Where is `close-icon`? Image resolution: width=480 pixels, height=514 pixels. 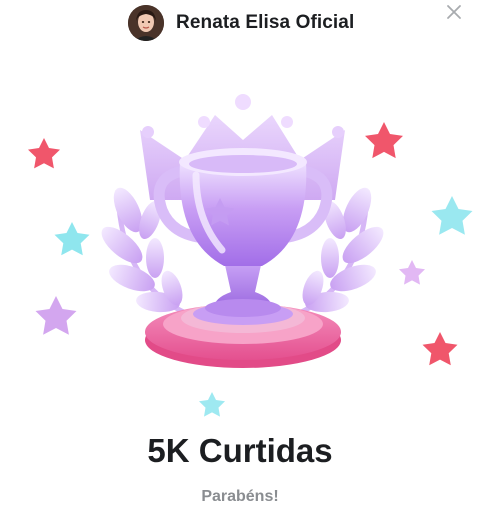 close-icon is located at coordinates (454, 12).